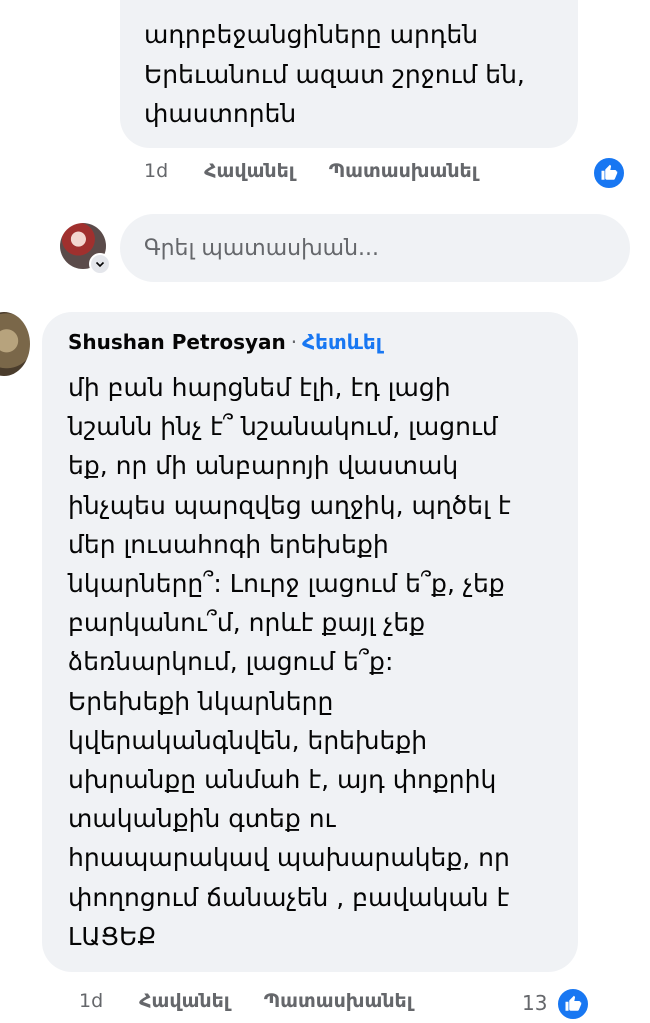 This screenshot has height=1023, width=650. Describe the element at coordinates (259, 387) in the screenshot. I see `comment-line: մի բան հարցնեմ էլի, էդ լացի` at that location.